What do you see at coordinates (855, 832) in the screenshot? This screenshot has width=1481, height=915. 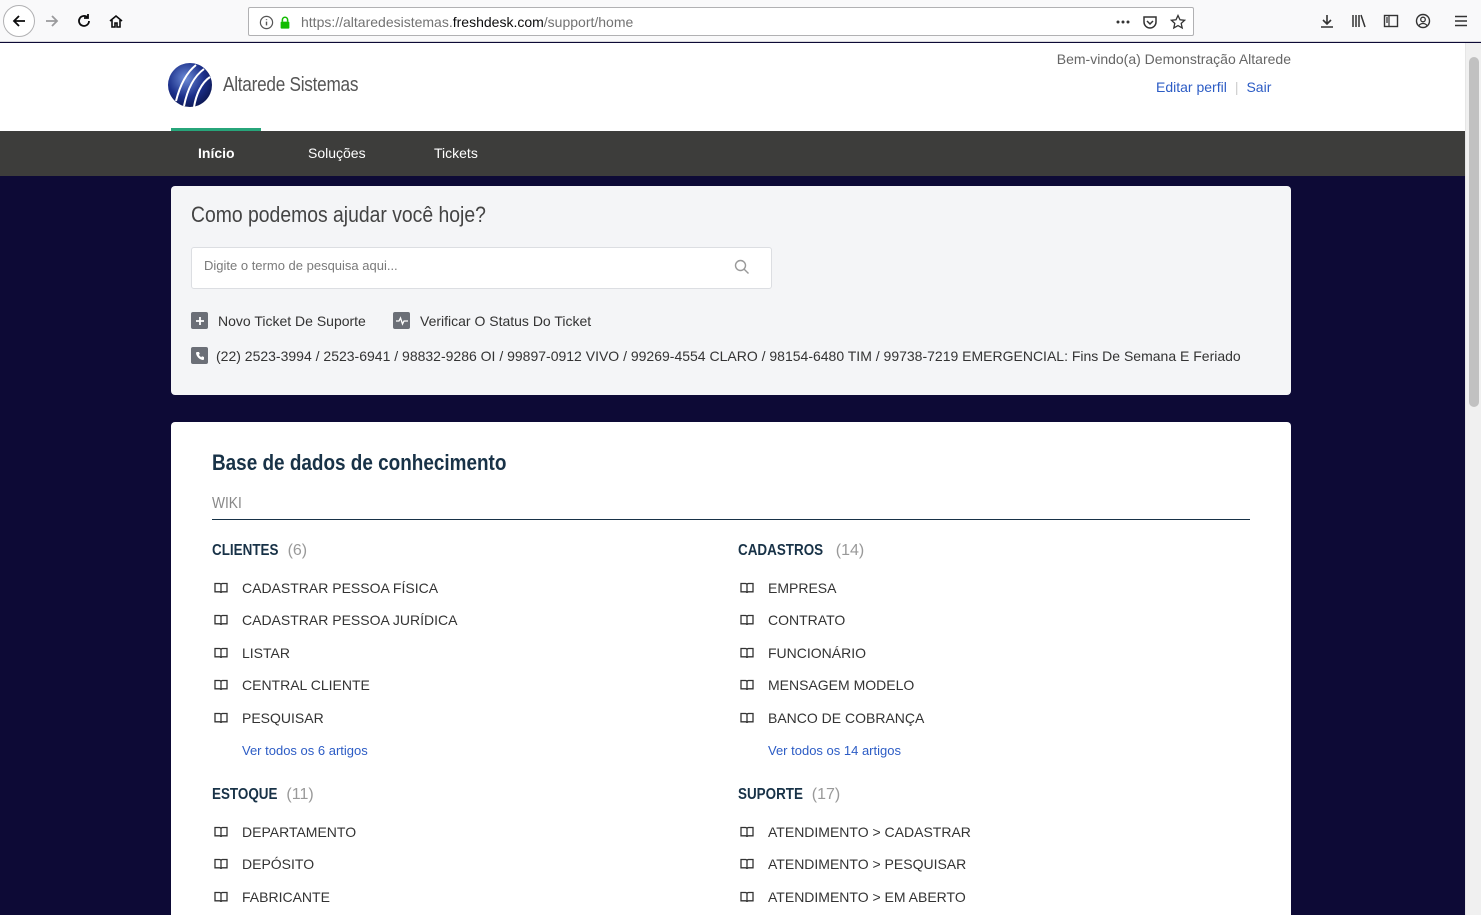 I see `article-link: ATENDIMENTO > CADASTRAR` at bounding box center [855, 832].